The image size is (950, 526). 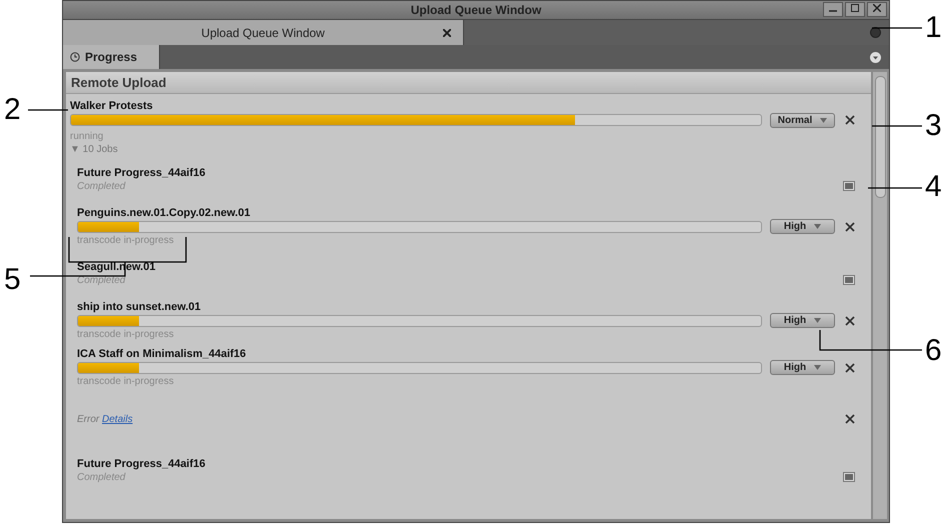 I want to click on window-menu-button, so click(x=875, y=32).